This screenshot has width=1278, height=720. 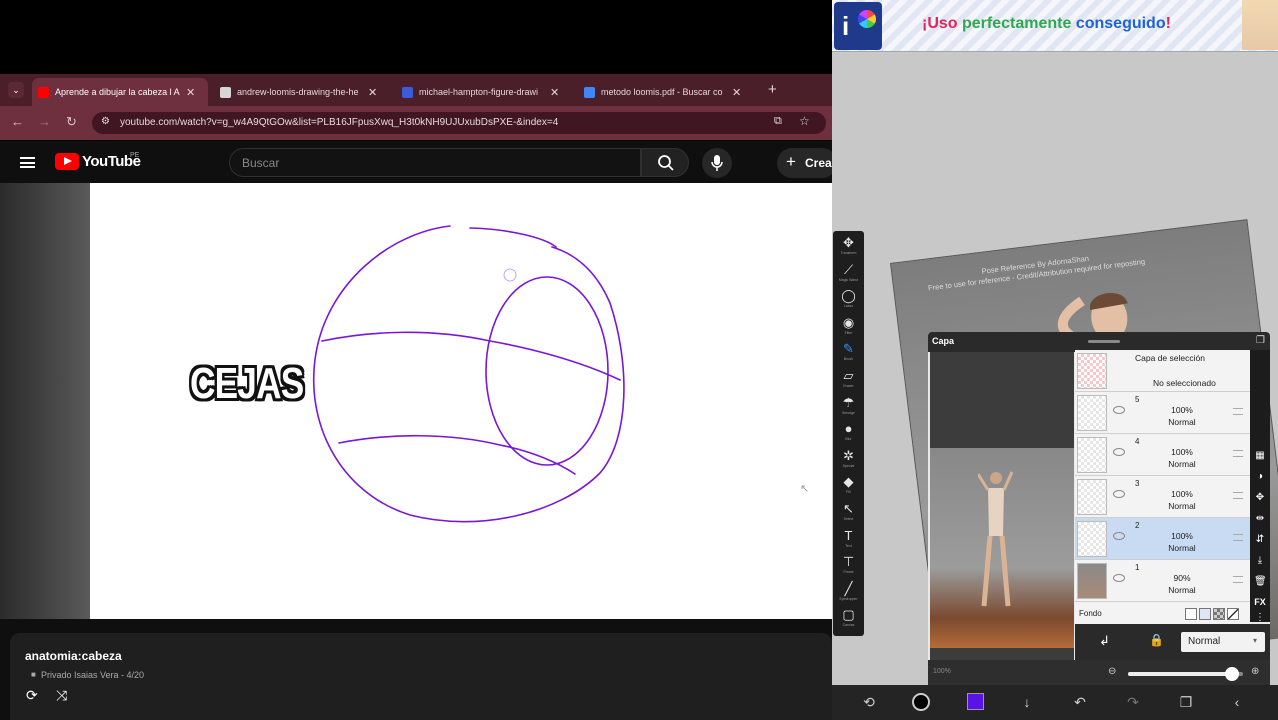 I want to click on tool-smudge: ☂ Smudge, so click(x=848, y=408).